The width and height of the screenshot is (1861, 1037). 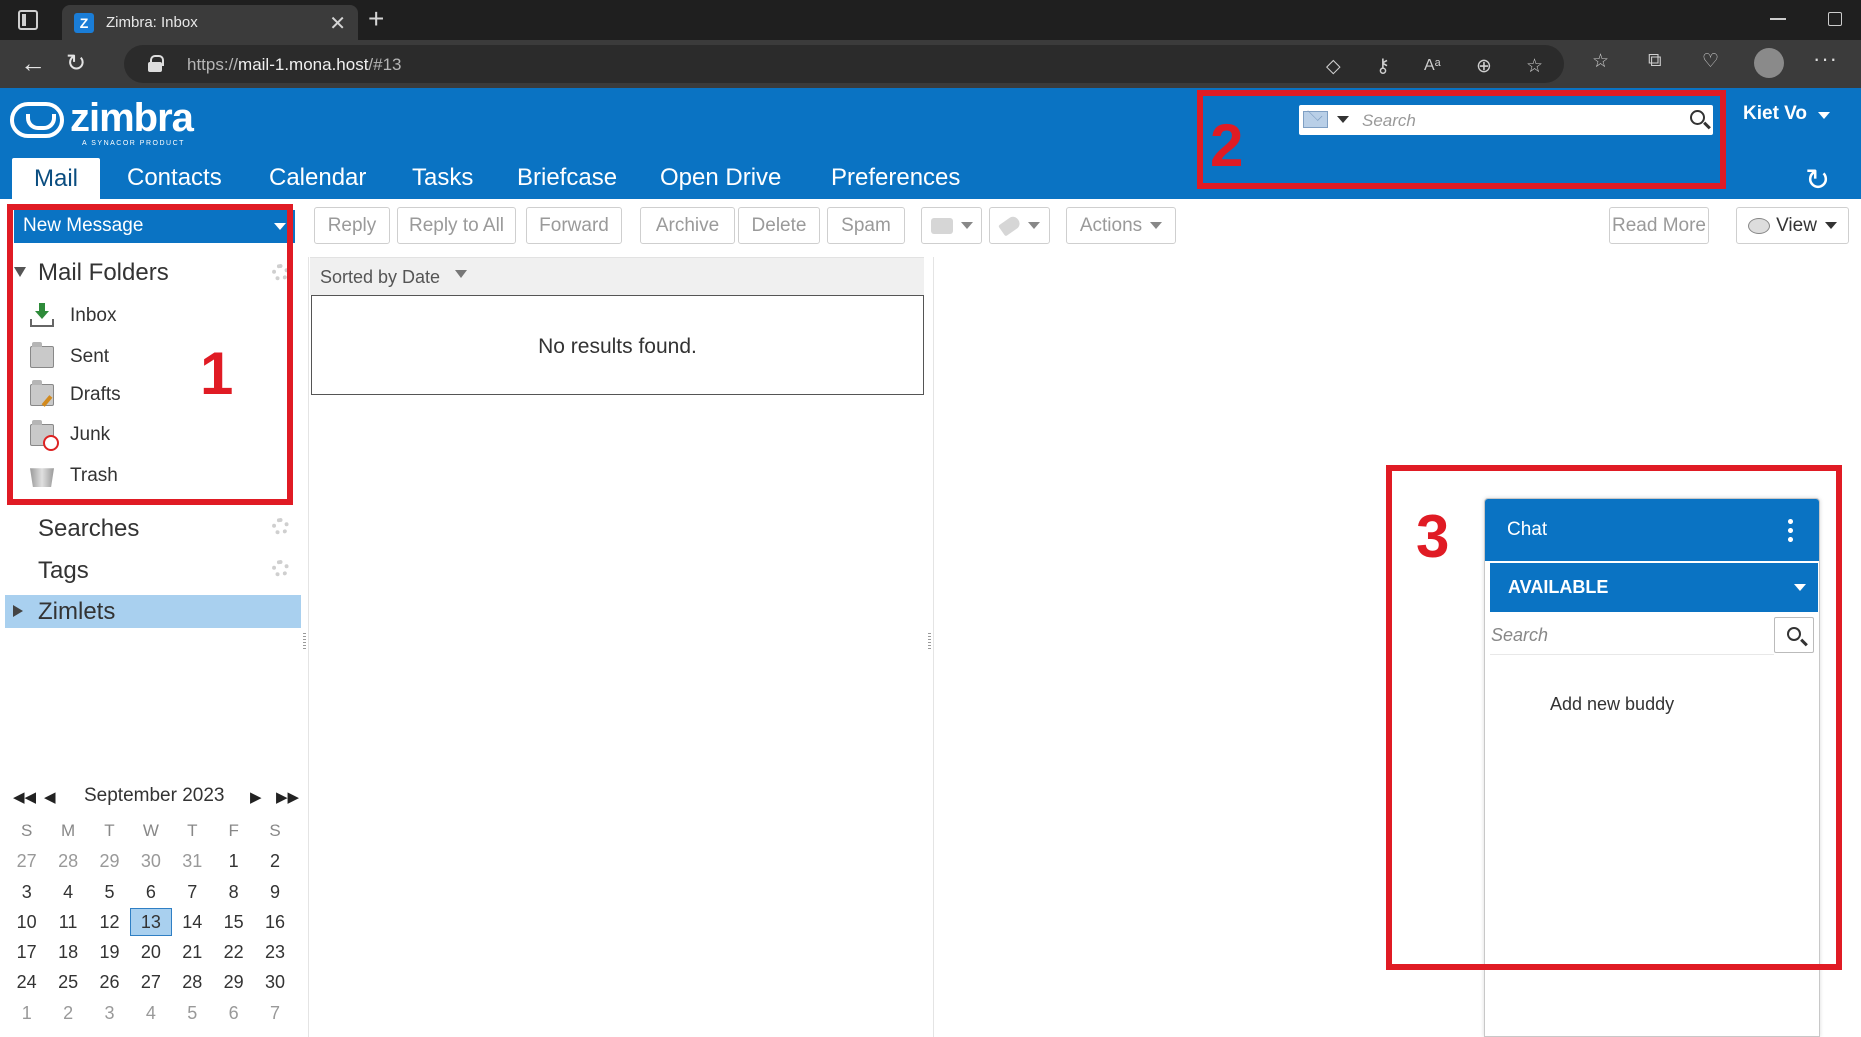 What do you see at coordinates (1534, 66) in the screenshot?
I see `favorite-star-icon: ☆` at bounding box center [1534, 66].